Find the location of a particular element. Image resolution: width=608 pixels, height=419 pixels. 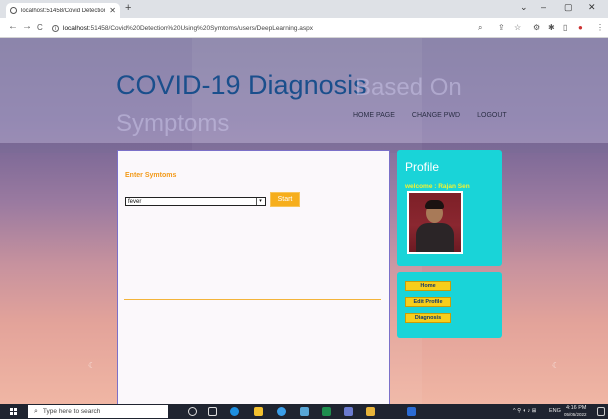

sidebar-icon: ▯ is located at coordinates (565, 27).